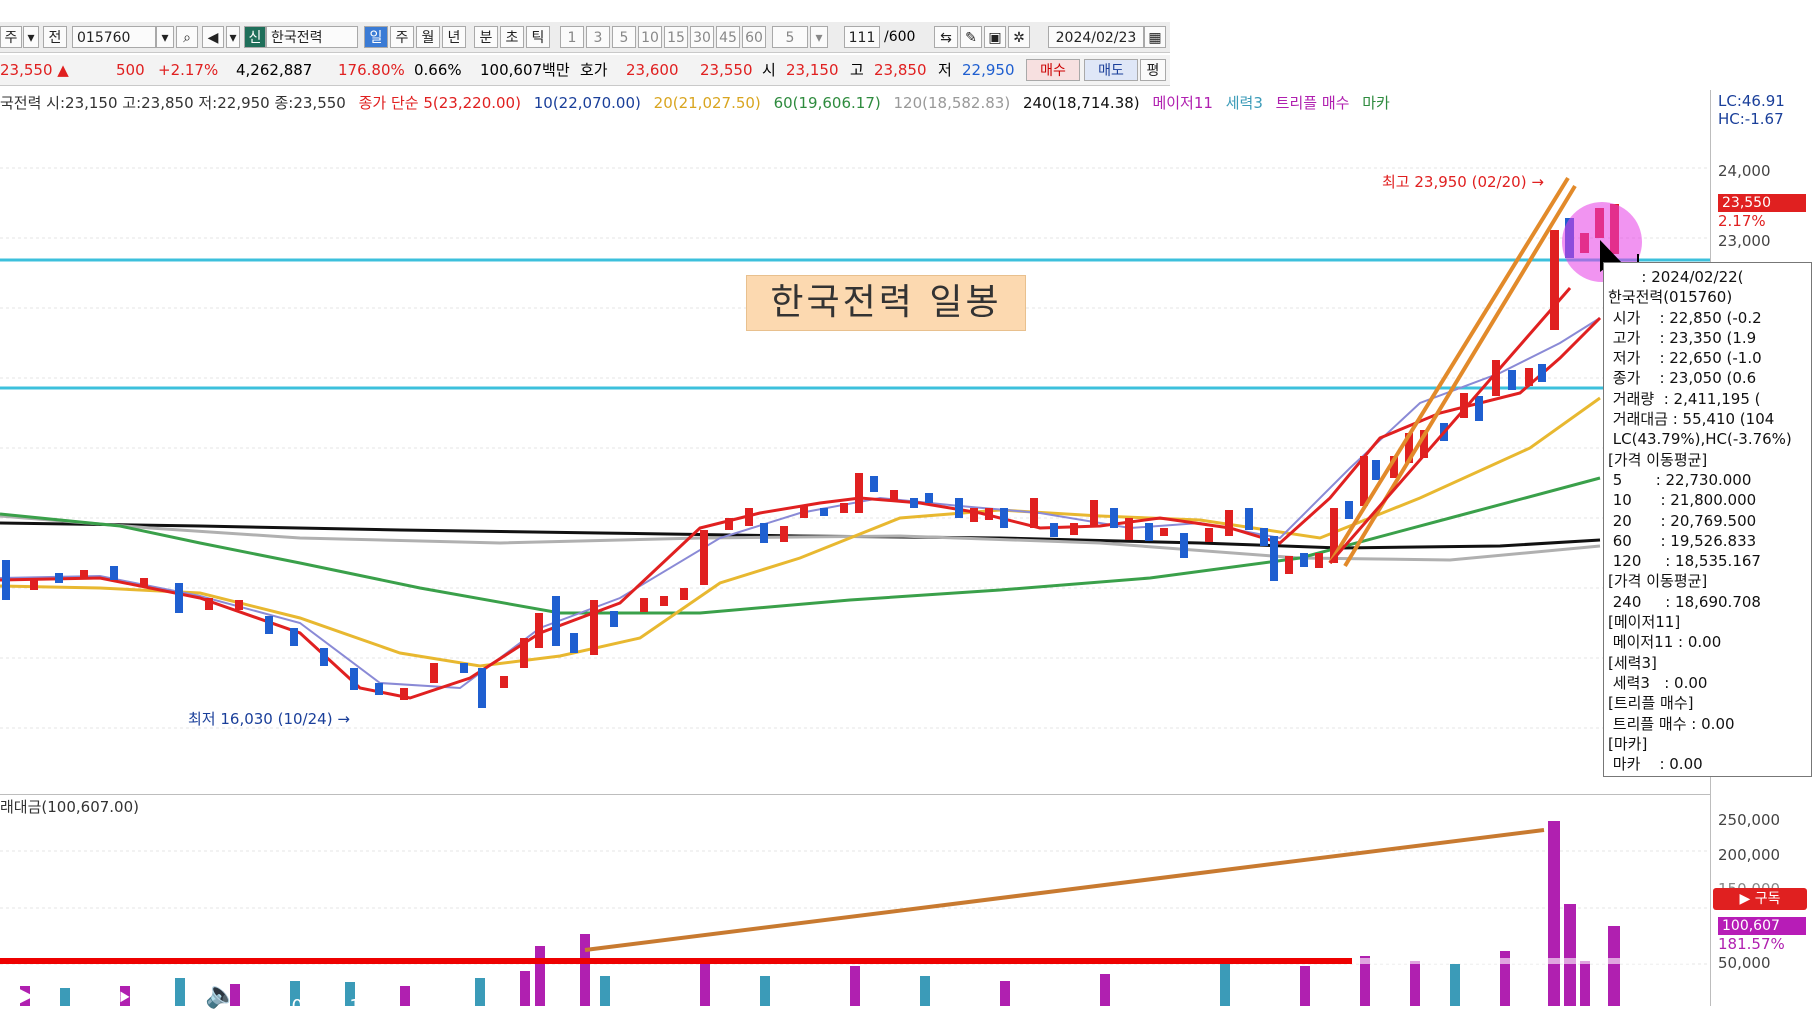 This screenshot has width=1812, height=1017. What do you see at coordinates (1064, 890) in the screenshot?
I see `volume-trend-line` at bounding box center [1064, 890].